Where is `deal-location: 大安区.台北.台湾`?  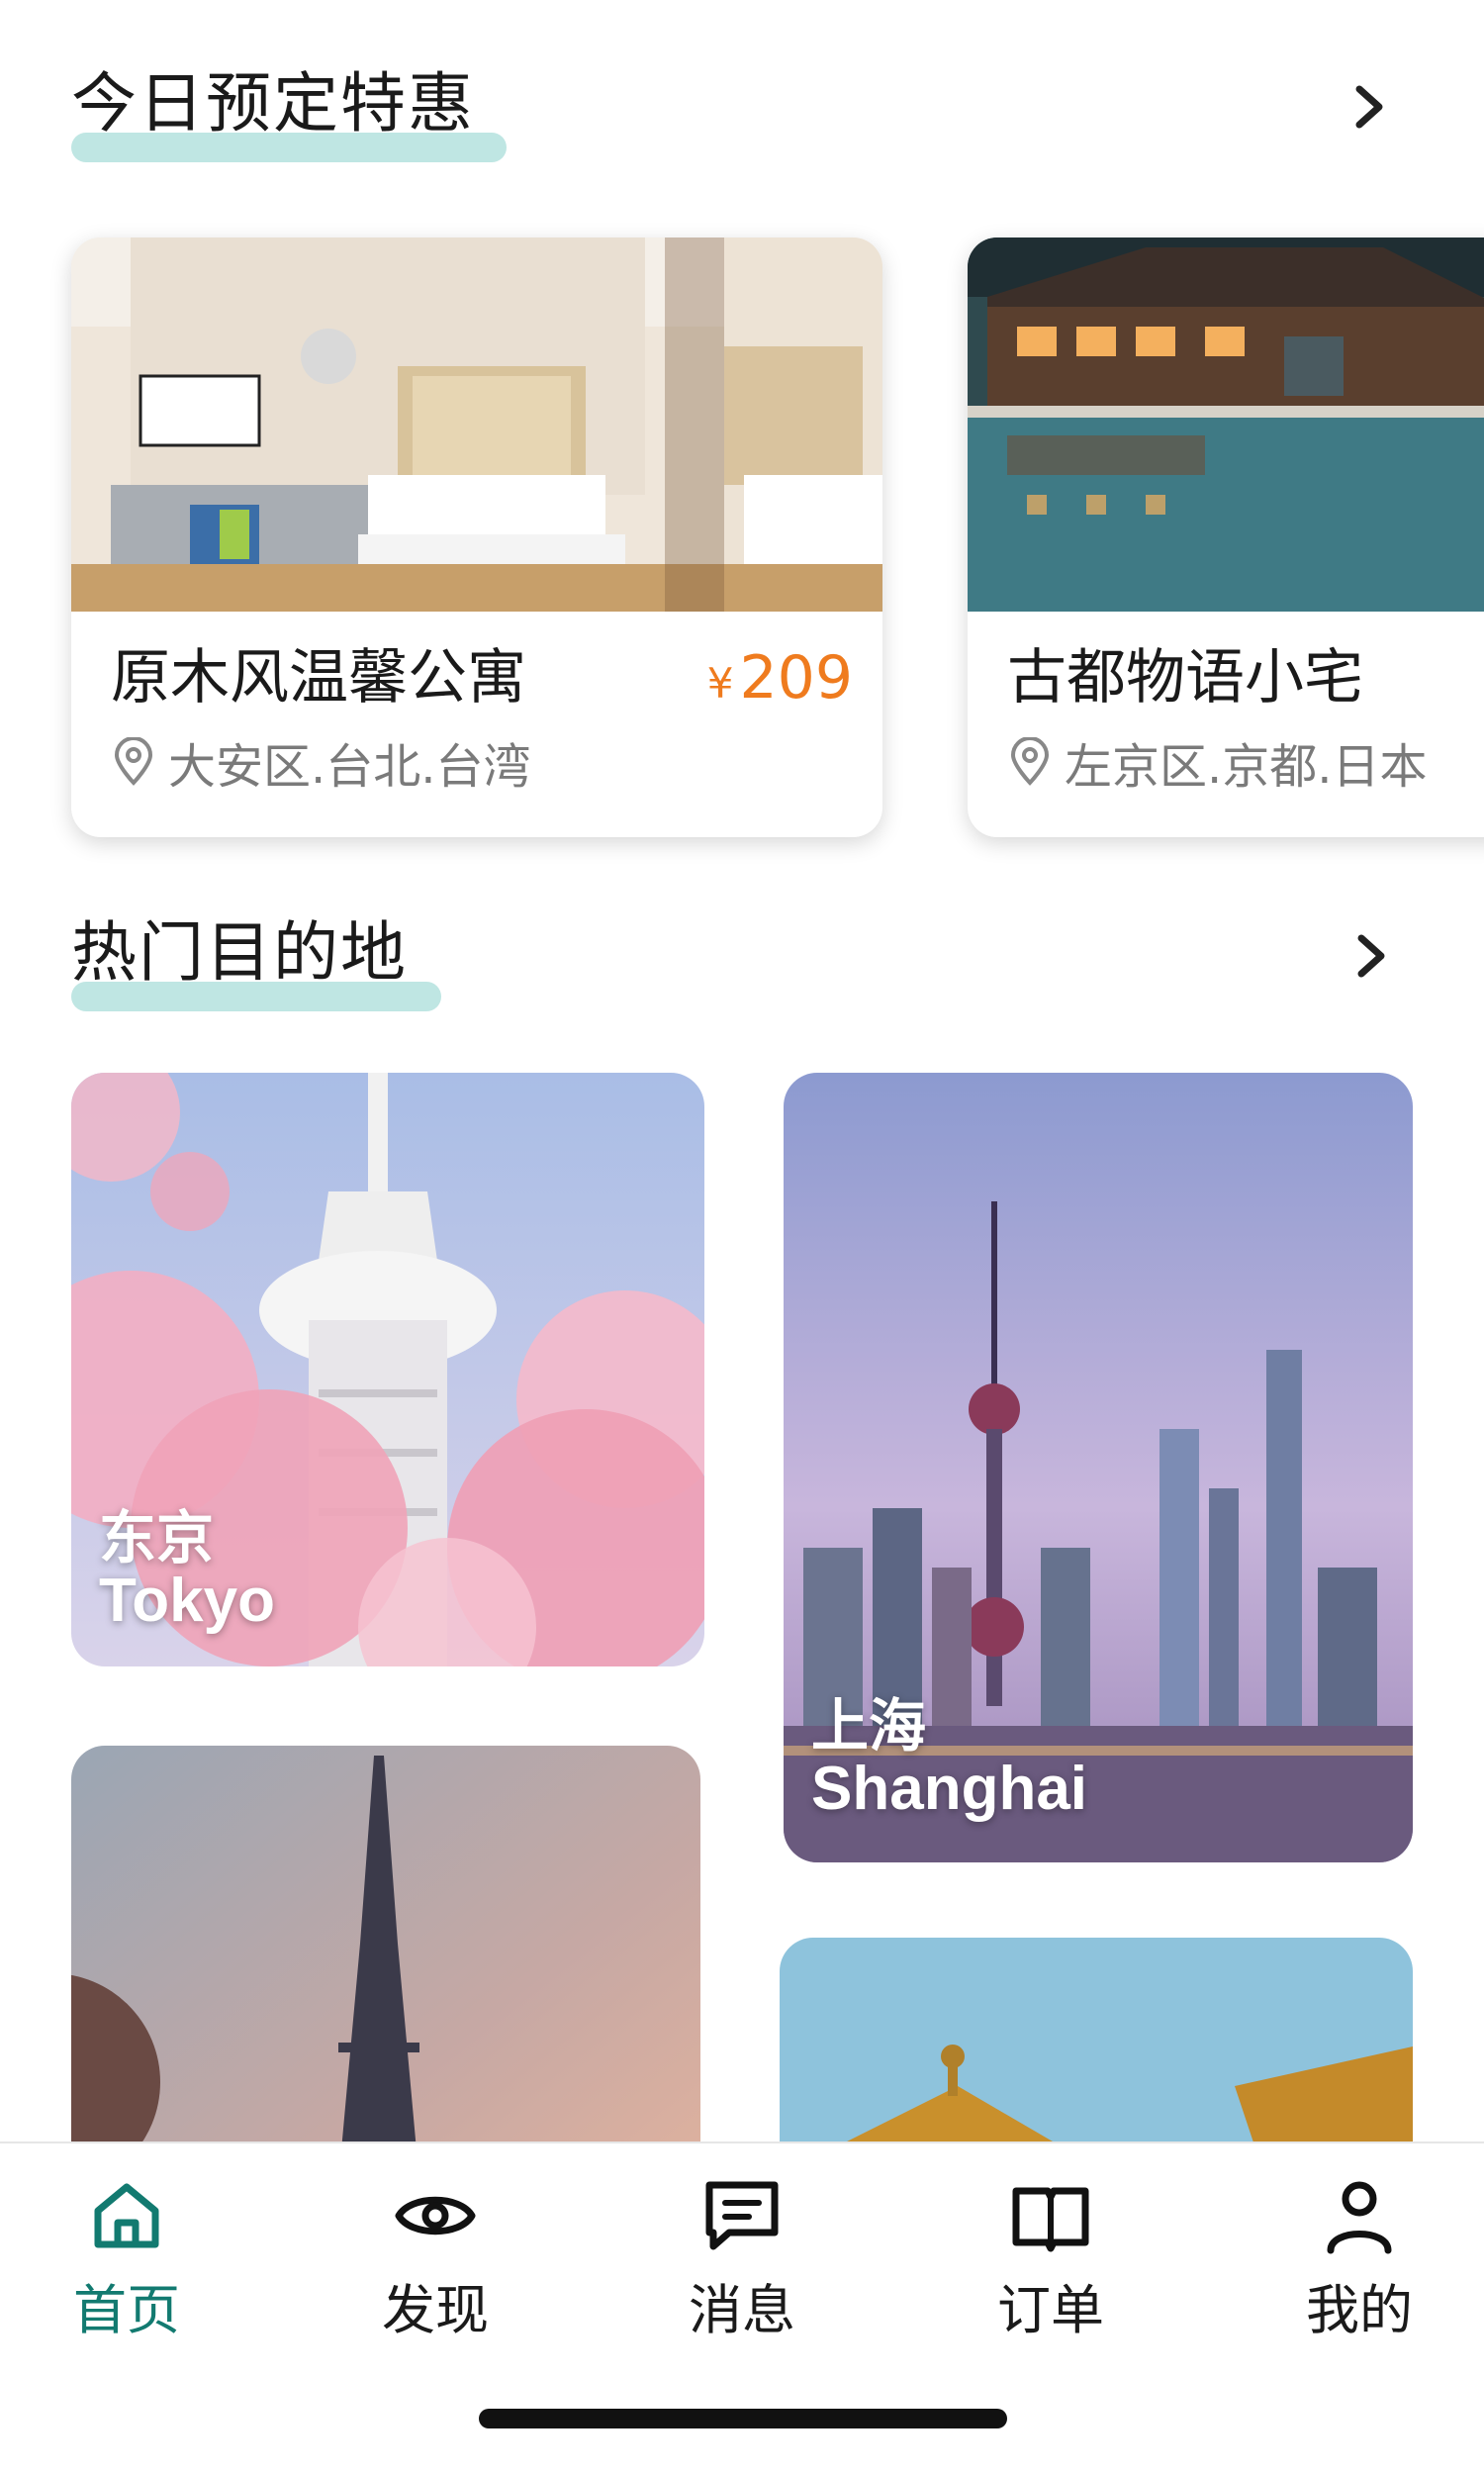 deal-location: 大安区.台北.台湾 is located at coordinates (321, 764).